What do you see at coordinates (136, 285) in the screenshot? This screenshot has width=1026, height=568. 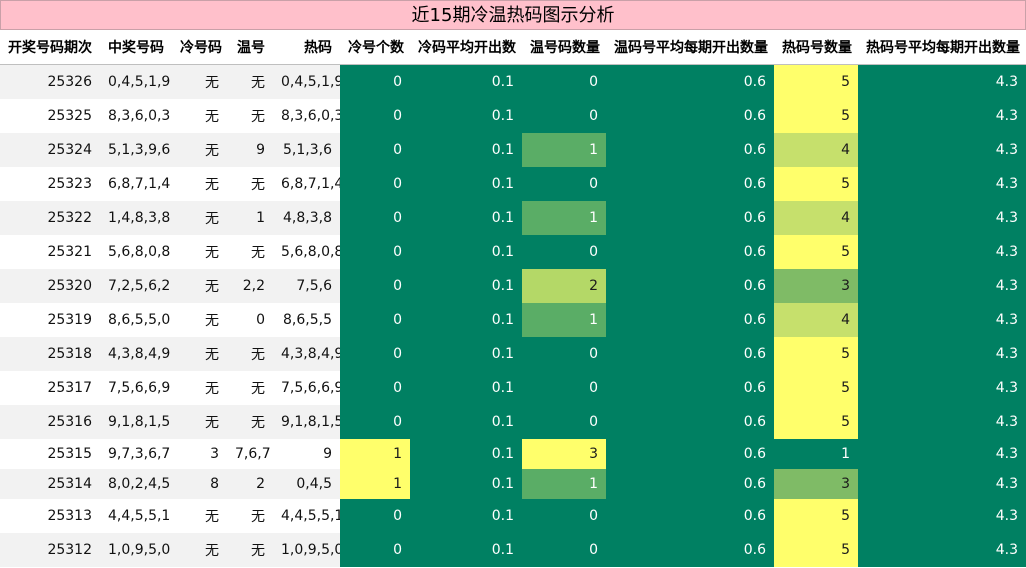 I see `winning-cell: 7,2,5,6,2` at bounding box center [136, 285].